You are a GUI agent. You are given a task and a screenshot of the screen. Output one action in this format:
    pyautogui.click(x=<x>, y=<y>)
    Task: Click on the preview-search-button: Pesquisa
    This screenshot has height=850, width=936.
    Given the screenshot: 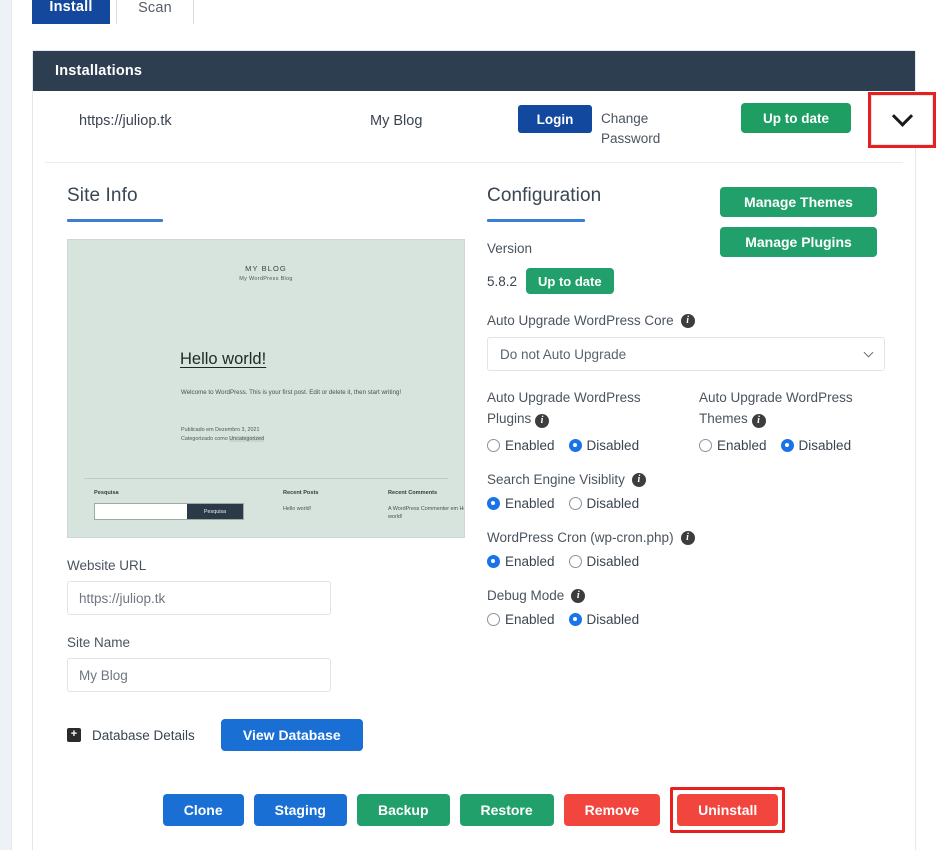 What is the action you would take?
    pyautogui.click(x=215, y=511)
    